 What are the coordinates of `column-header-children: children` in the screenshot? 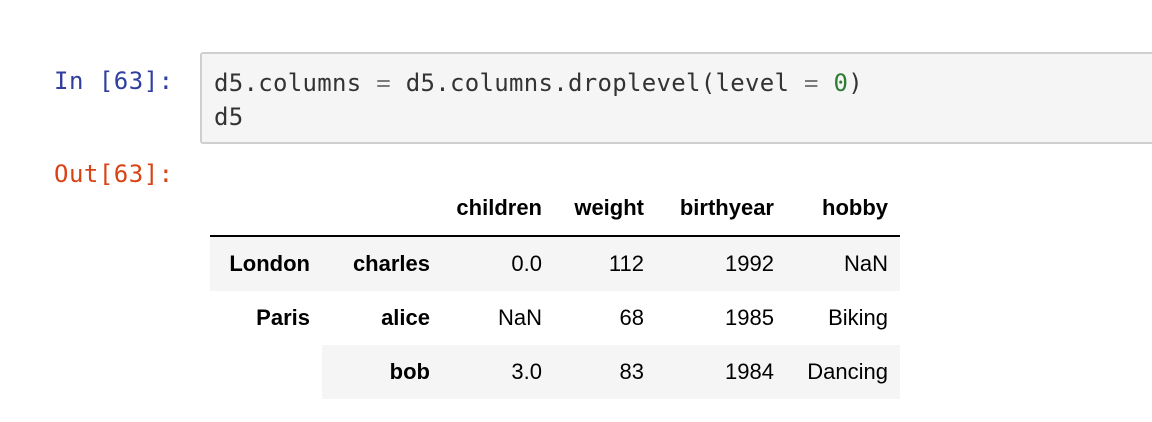 It's located at (498, 209).